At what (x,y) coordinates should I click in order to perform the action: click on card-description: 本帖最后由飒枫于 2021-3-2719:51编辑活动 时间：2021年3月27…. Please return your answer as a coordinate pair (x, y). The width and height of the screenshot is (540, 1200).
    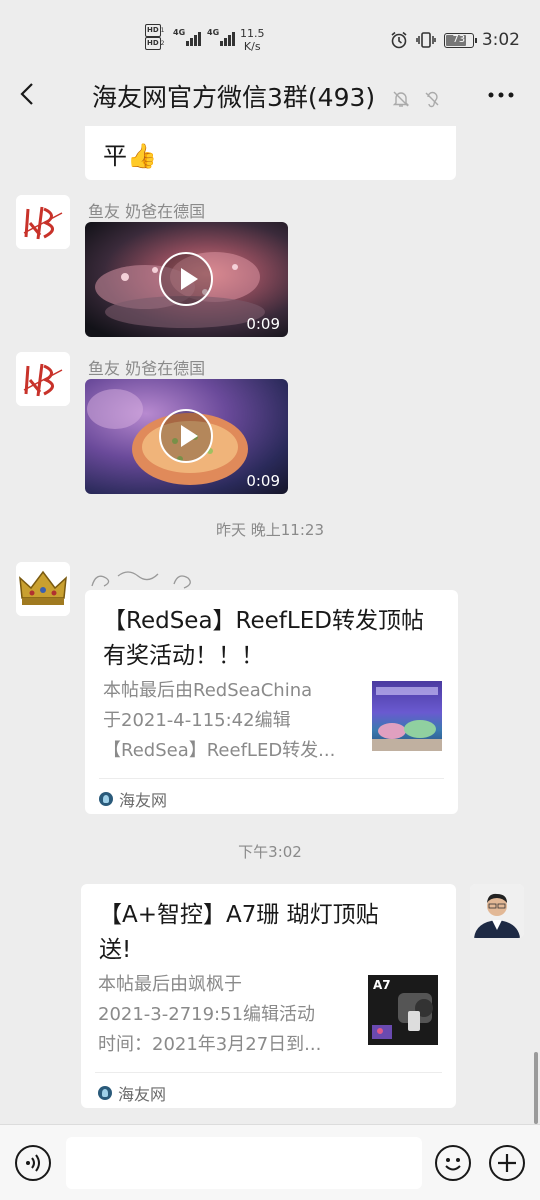
    Looking at the image, I should click on (230, 1015).